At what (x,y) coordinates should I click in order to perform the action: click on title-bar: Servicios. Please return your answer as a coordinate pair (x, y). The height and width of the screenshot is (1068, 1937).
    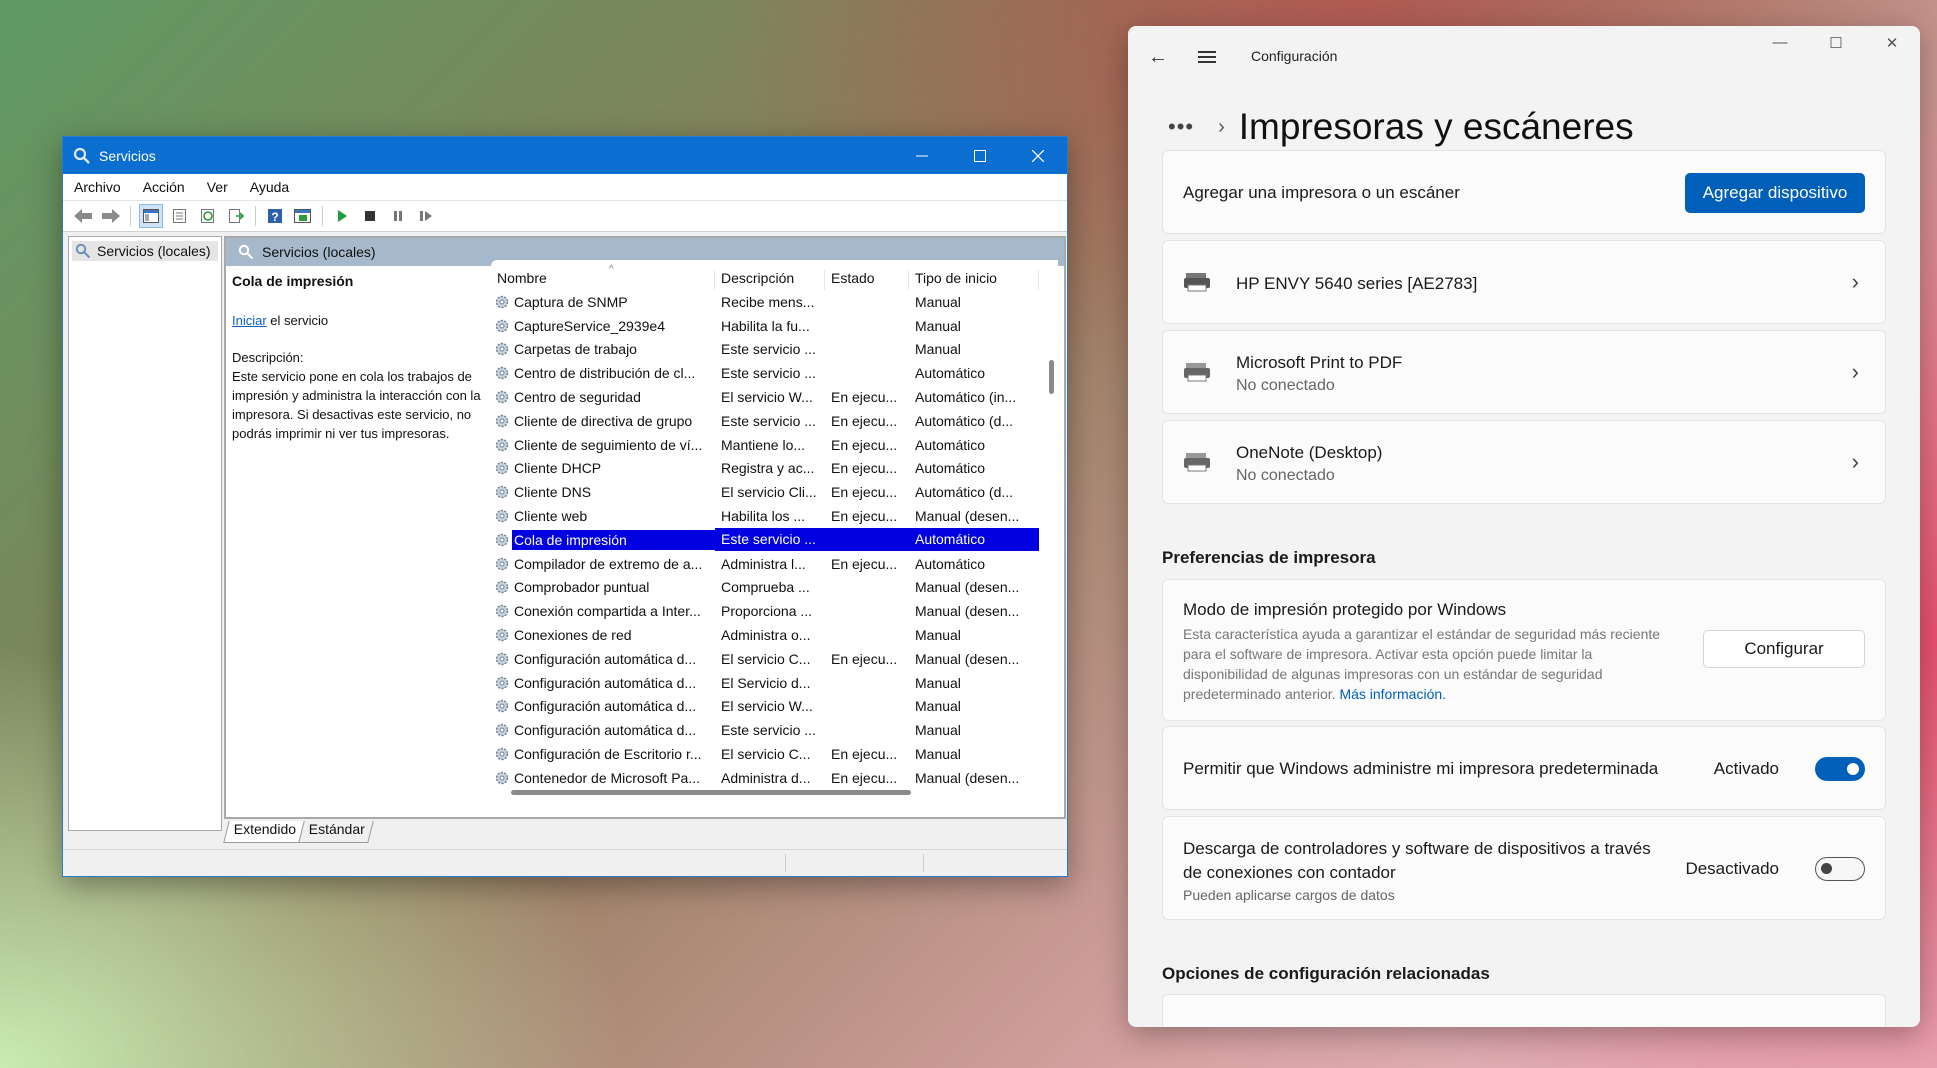
    Looking at the image, I should click on (565, 155).